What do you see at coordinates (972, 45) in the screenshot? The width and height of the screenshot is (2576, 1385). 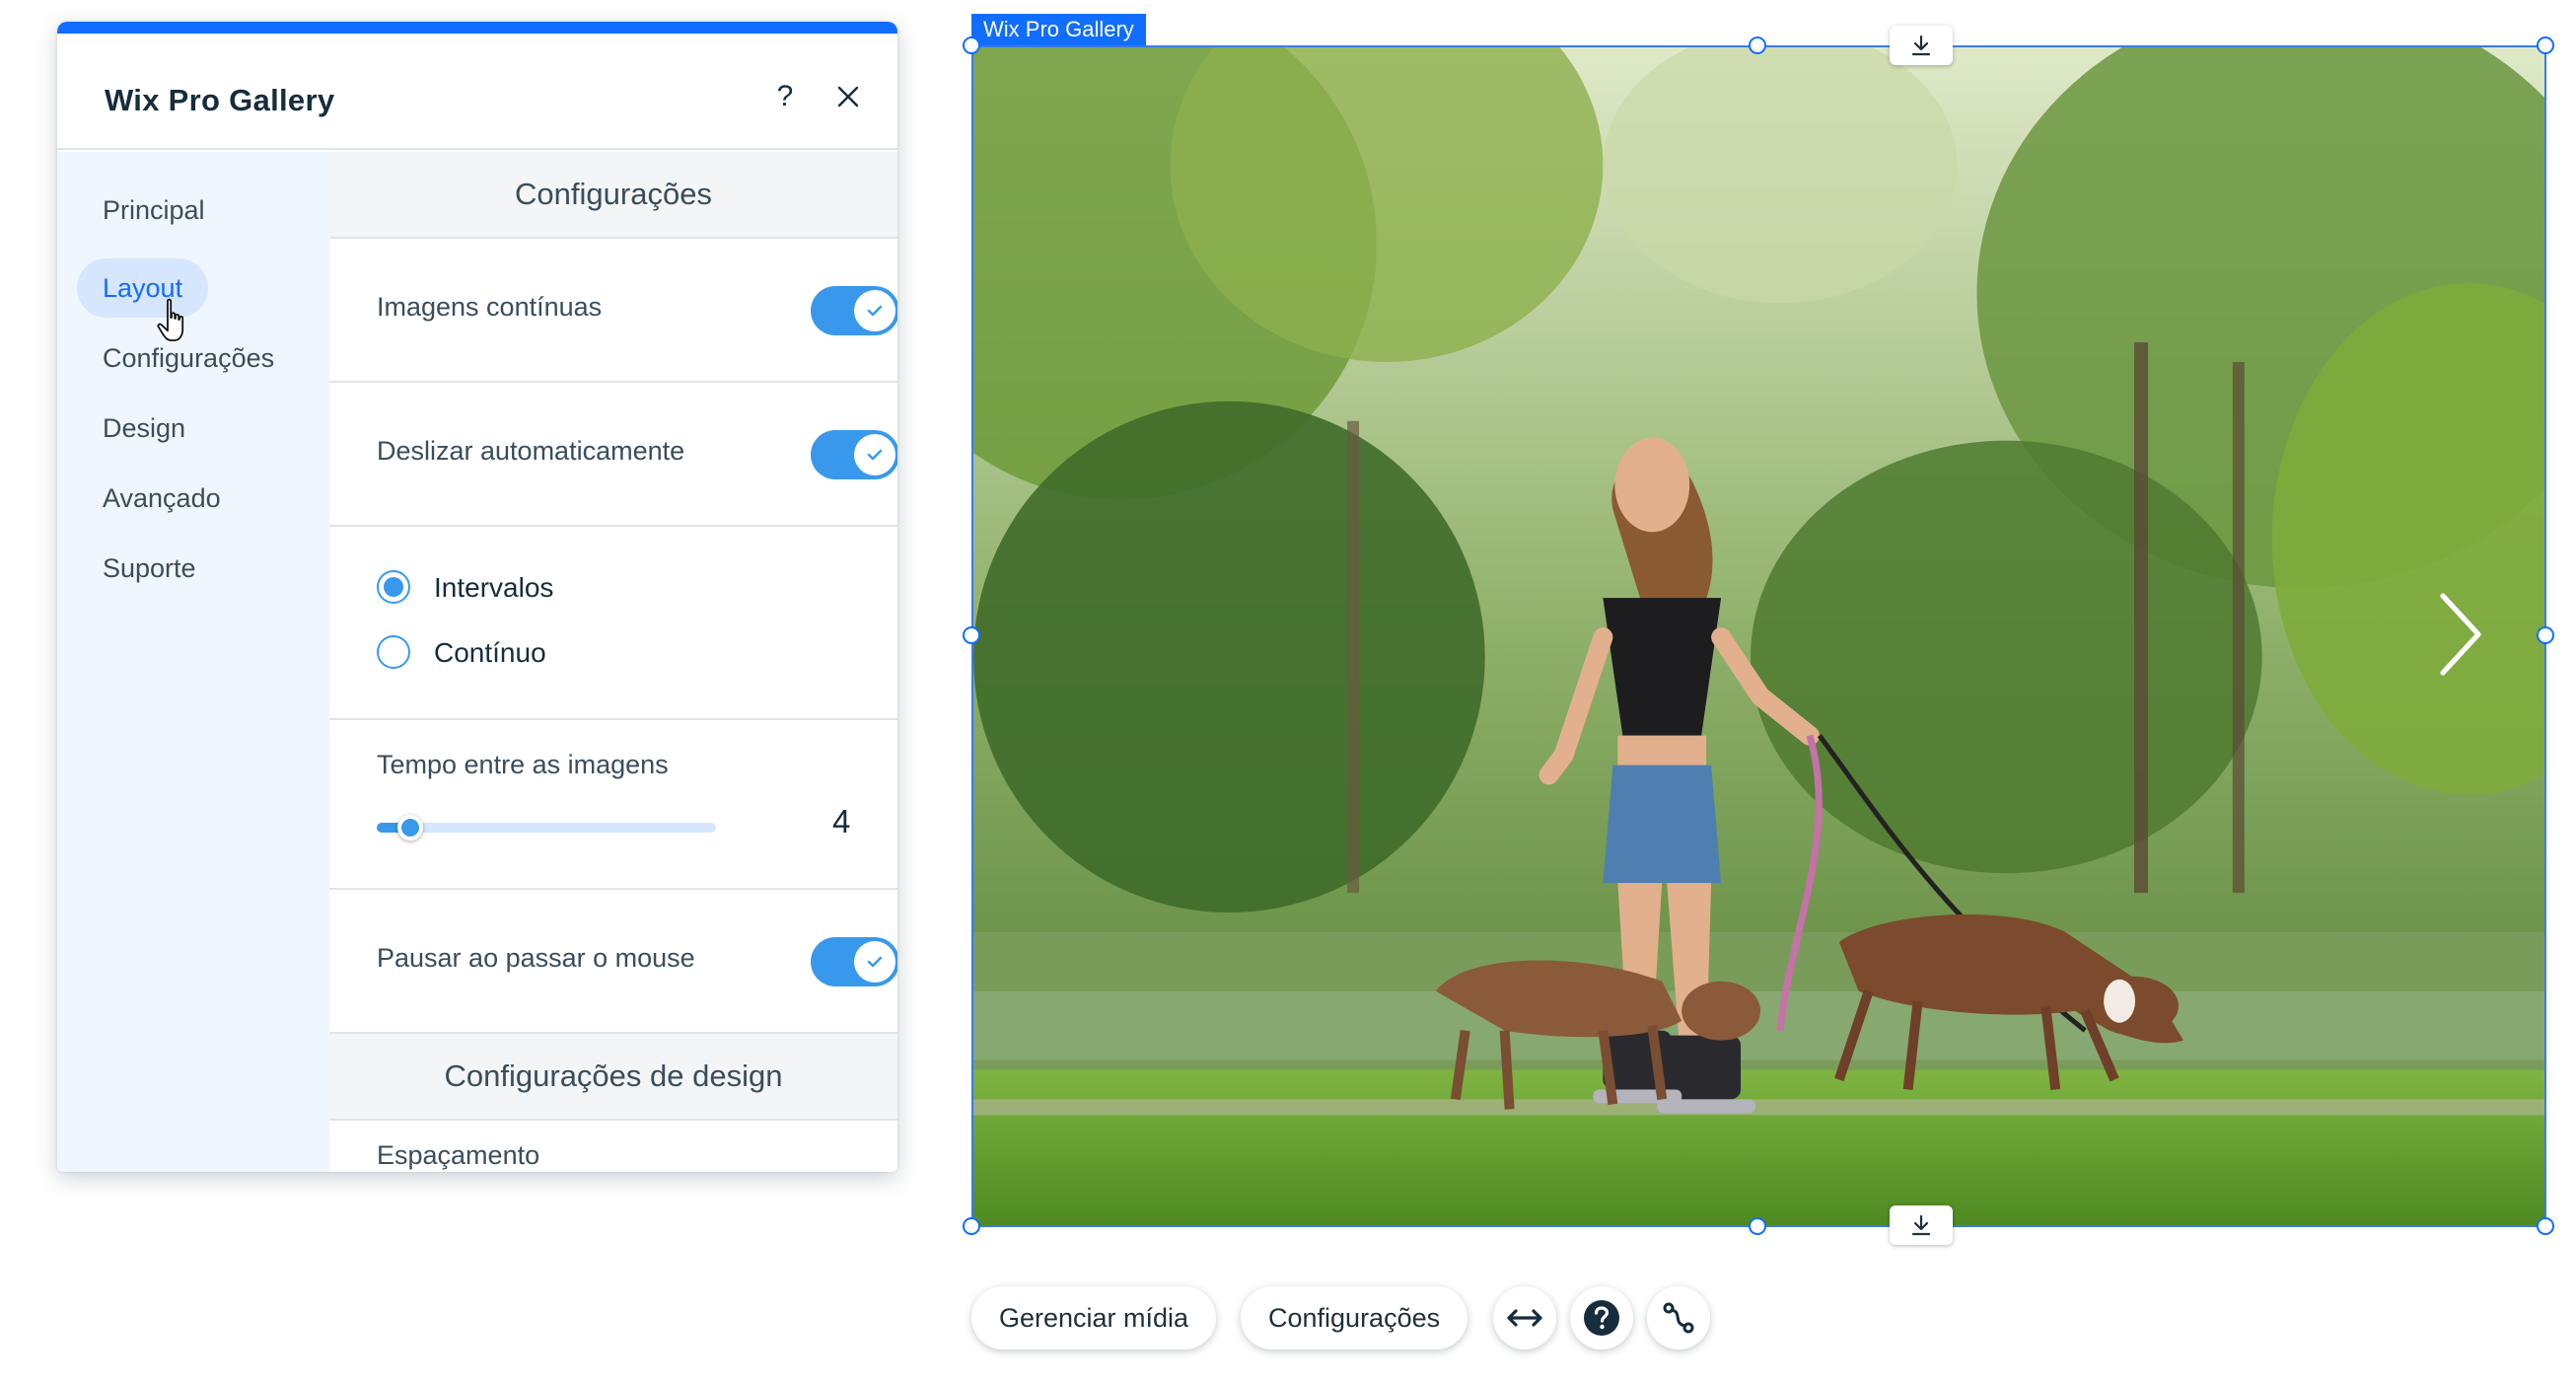 I see `resize-handle-top-left` at bounding box center [972, 45].